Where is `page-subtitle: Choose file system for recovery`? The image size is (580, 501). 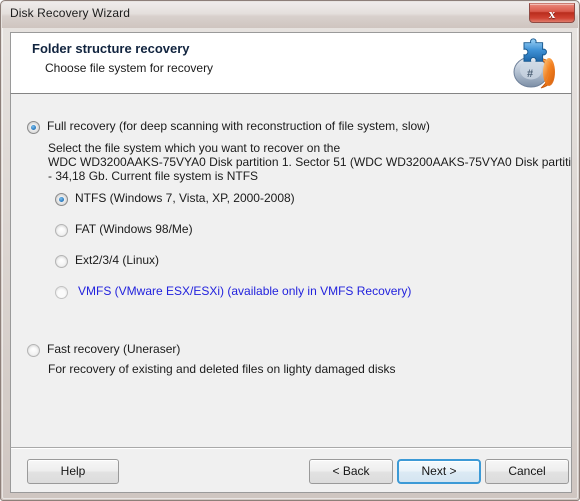
page-subtitle: Choose file system for recovery is located at coordinates (129, 68).